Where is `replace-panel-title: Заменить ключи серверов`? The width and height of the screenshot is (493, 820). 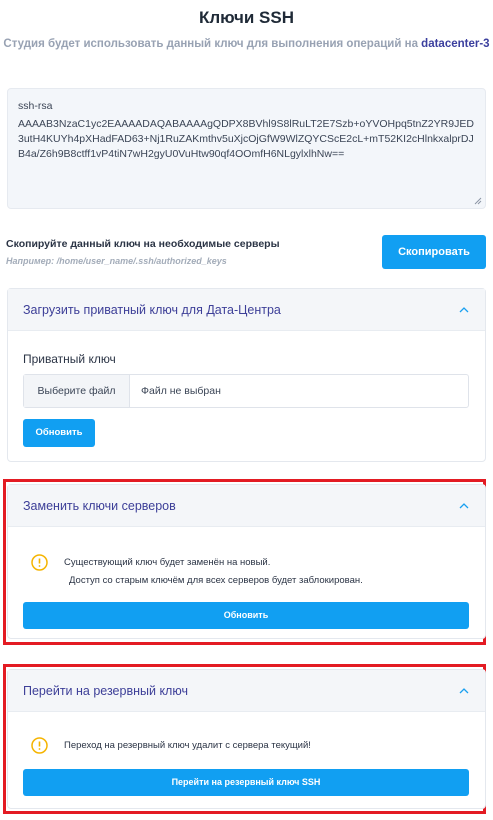 replace-panel-title: Заменить ключи серверов is located at coordinates (99, 506).